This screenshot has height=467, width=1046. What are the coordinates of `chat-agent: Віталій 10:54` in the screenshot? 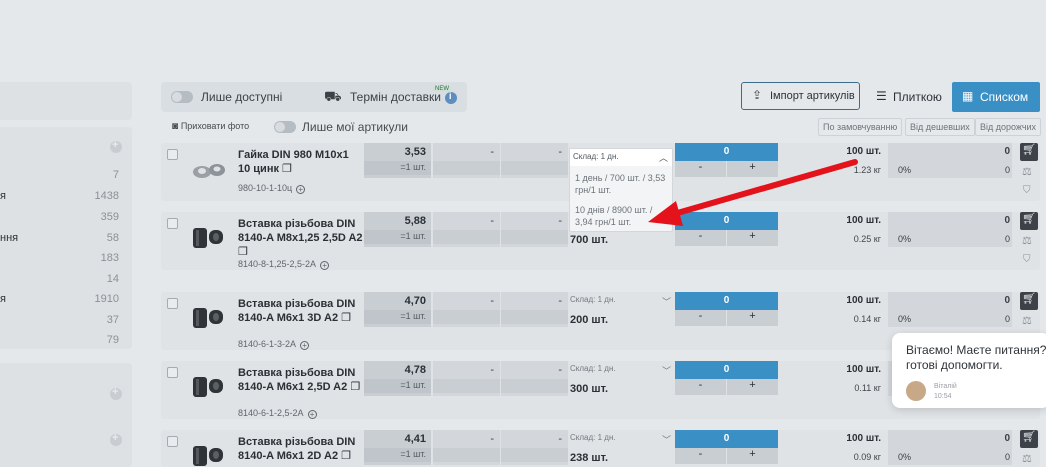 It's located at (945, 391).